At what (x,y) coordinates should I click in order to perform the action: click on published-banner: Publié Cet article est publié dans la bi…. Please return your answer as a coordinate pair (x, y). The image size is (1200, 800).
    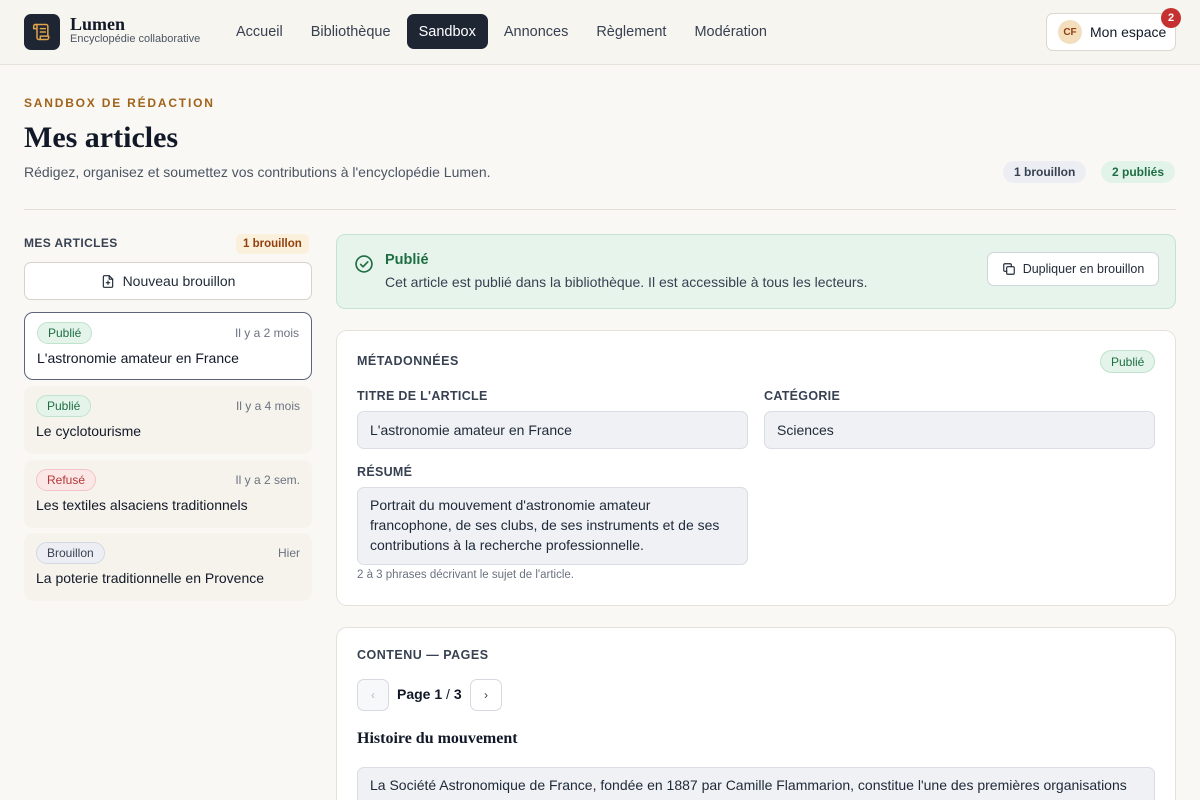
    Looking at the image, I should click on (756, 271).